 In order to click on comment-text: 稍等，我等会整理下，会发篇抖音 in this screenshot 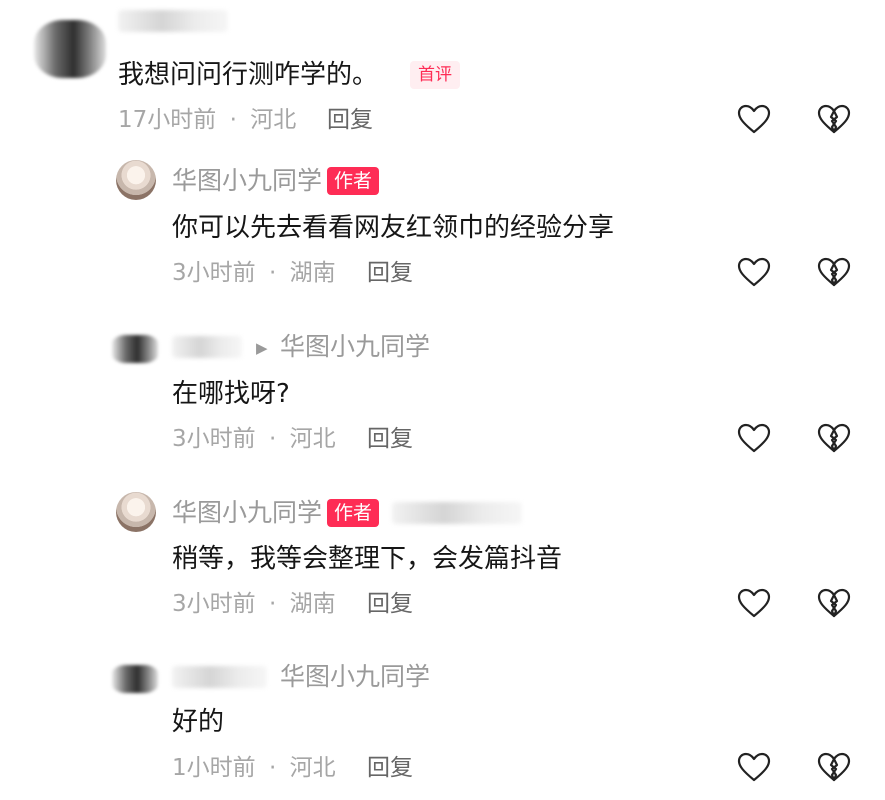, I will do `click(367, 559)`.